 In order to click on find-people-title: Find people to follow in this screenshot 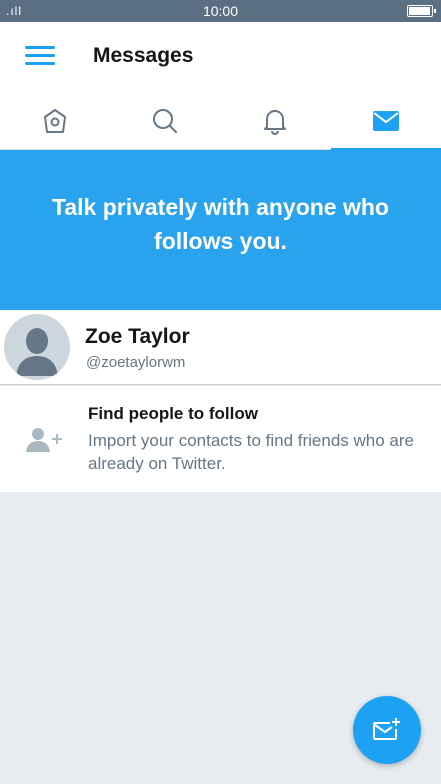, I will do `click(173, 413)`.